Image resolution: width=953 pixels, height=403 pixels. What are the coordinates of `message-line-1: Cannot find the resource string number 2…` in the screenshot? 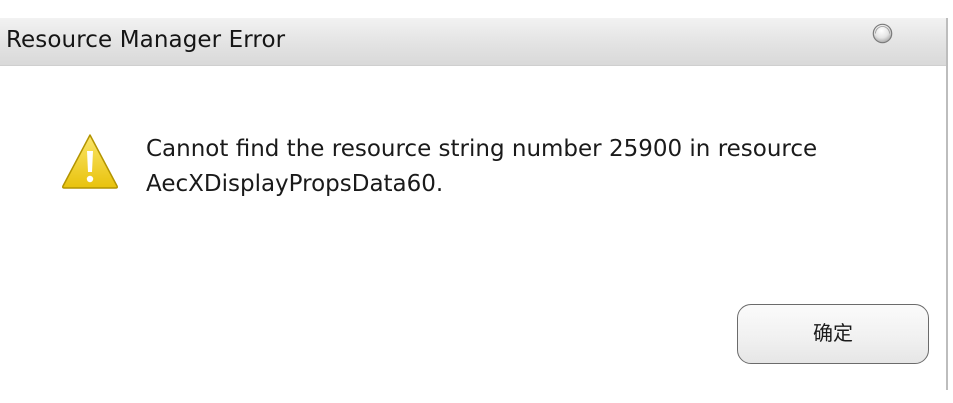 It's located at (482, 149).